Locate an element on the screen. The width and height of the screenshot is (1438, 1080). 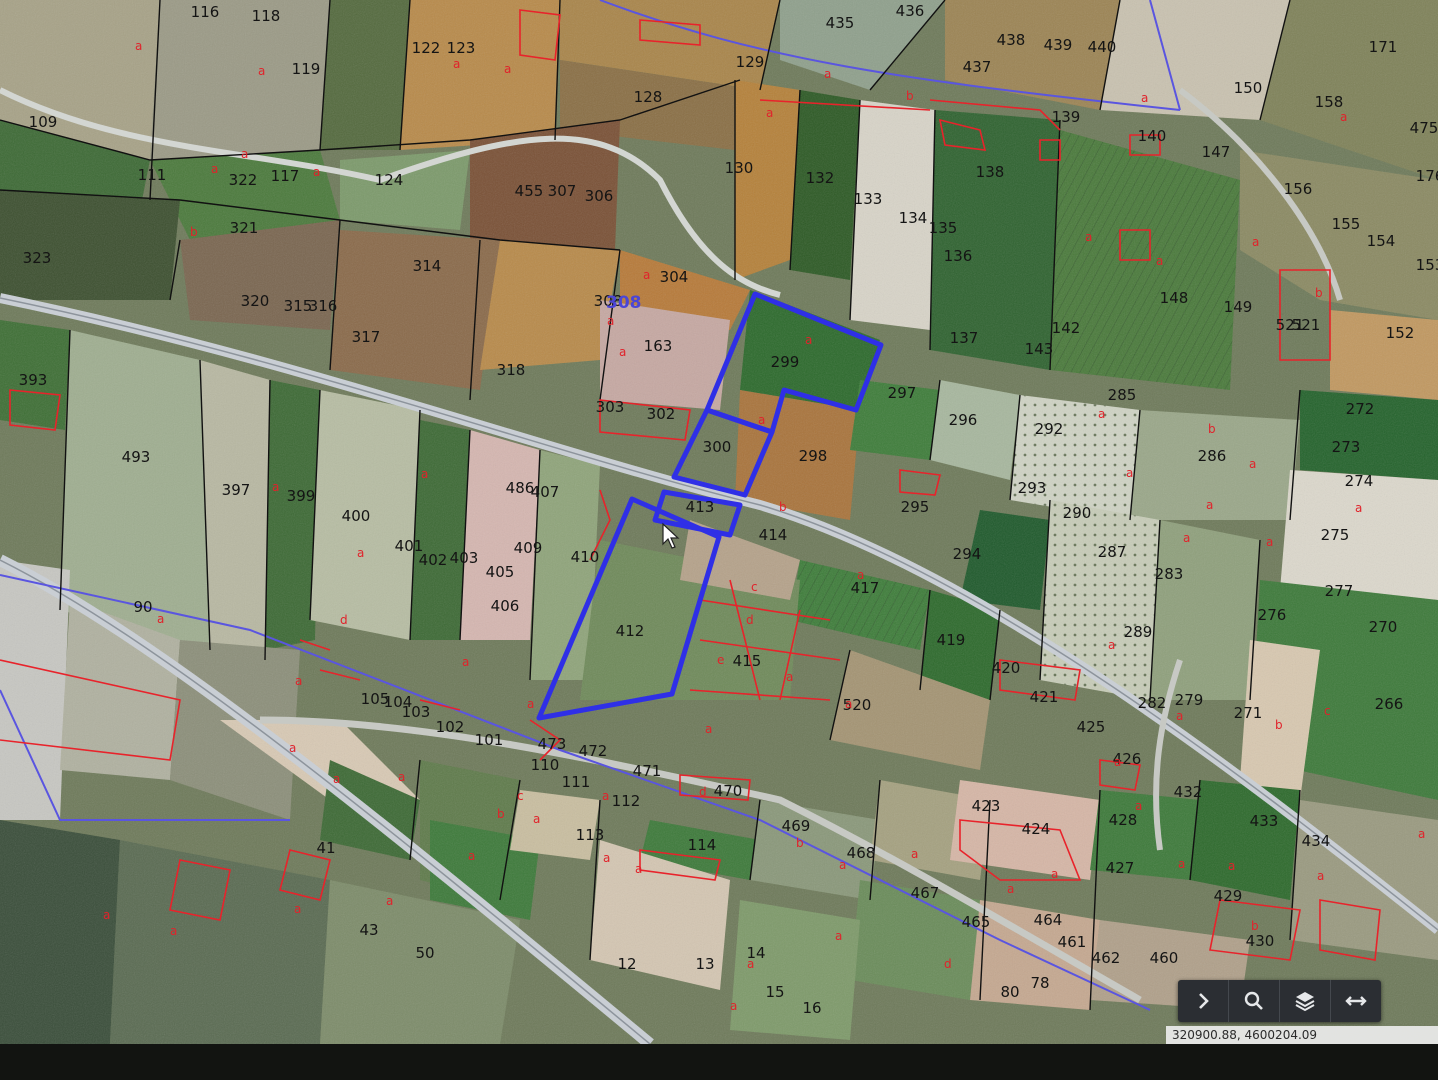
parcel-number-label: 424 is located at coordinates (1036, 829).